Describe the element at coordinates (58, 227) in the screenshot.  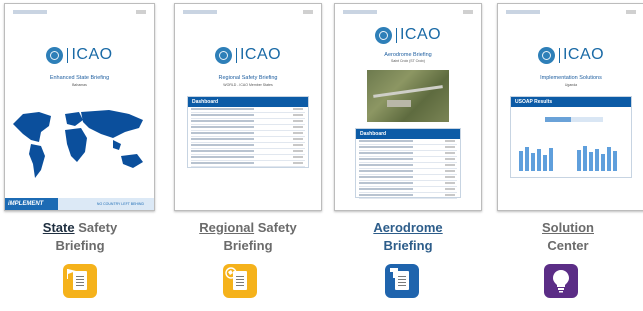
I see `label-underlined: State` at that location.